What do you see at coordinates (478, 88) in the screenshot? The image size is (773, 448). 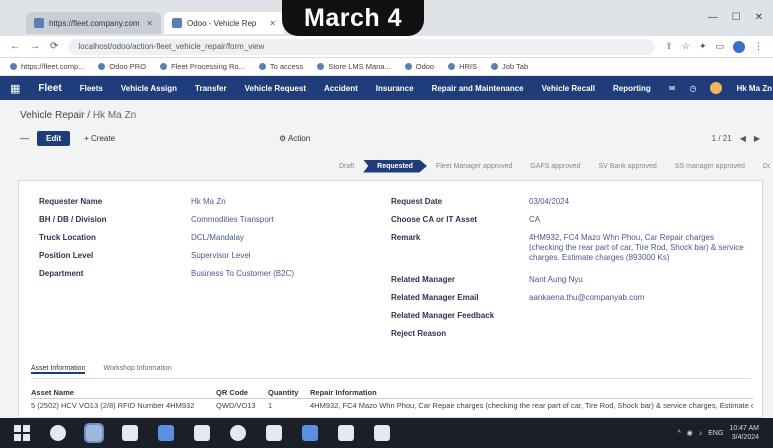 I see `nav-item-repair-maintenance: Repair and Maintenance` at bounding box center [478, 88].